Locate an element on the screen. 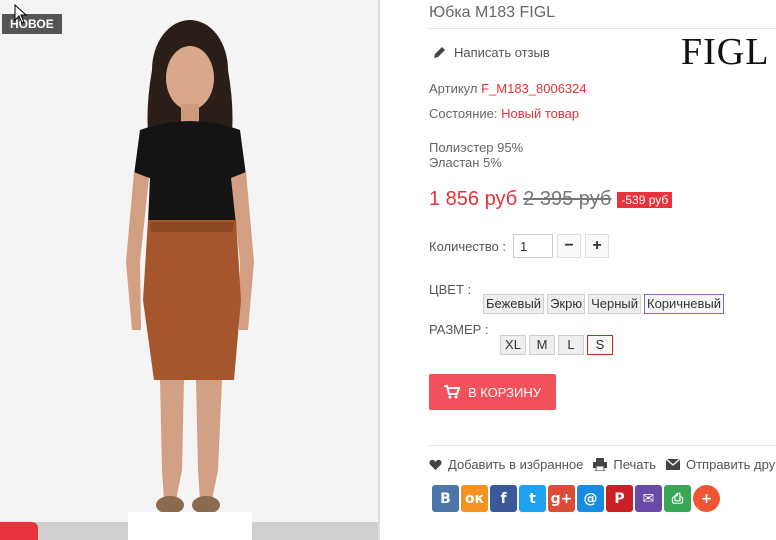  condition-line: Состояние: Новый товар is located at coordinates (504, 113).